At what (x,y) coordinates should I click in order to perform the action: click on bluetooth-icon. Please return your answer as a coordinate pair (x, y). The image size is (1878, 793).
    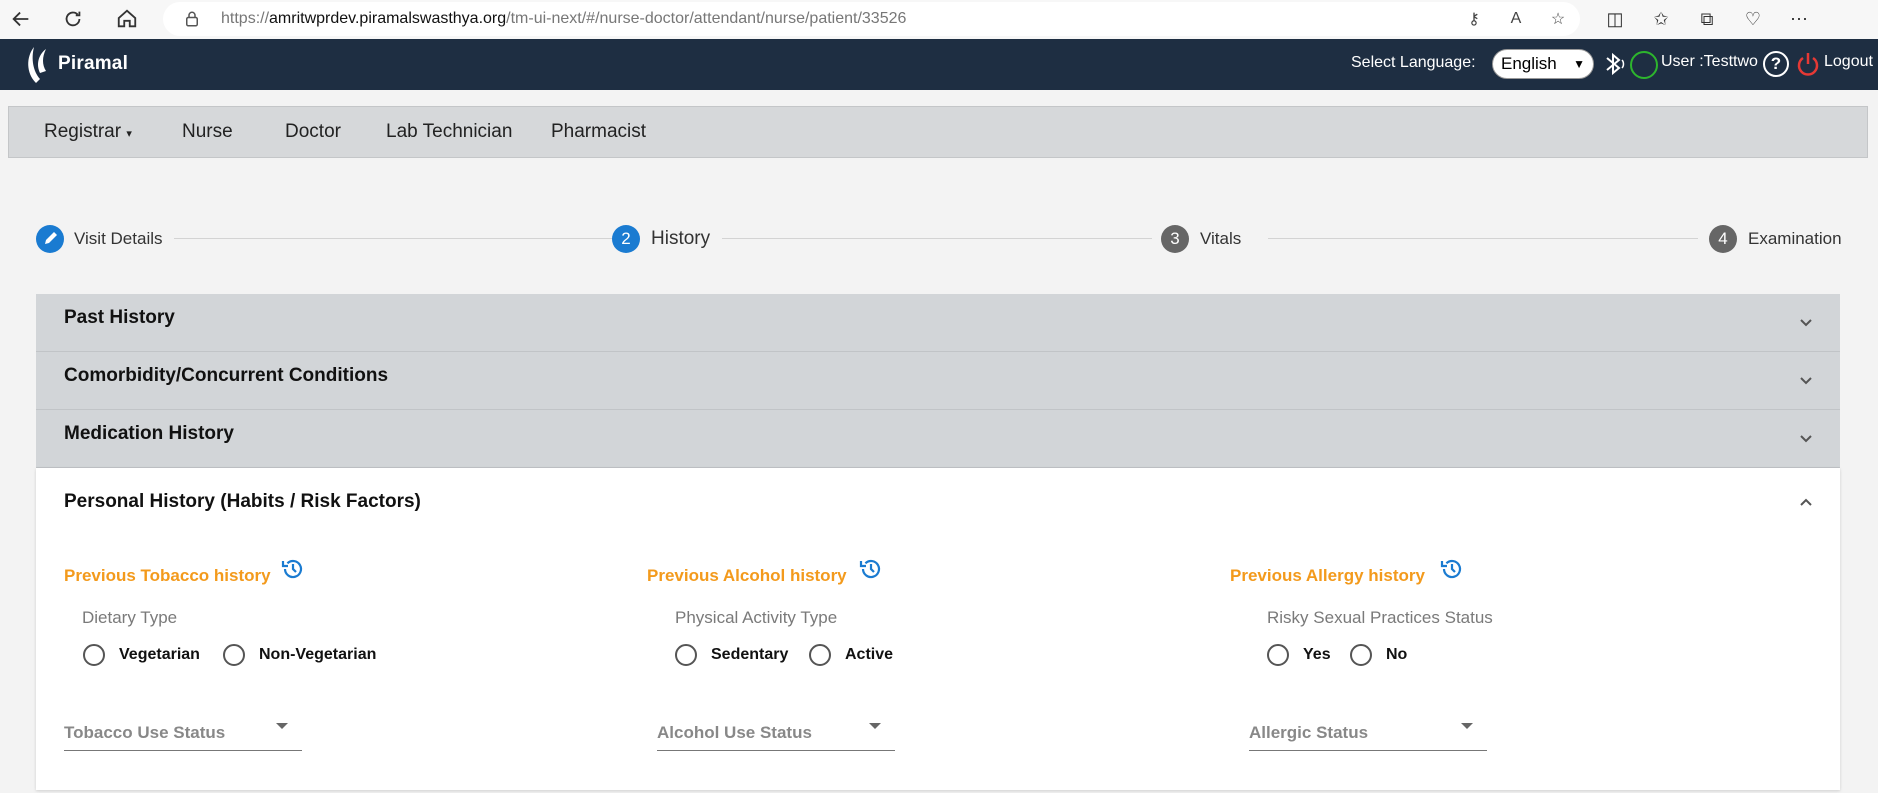
    Looking at the image, I should click on (1613, 64).